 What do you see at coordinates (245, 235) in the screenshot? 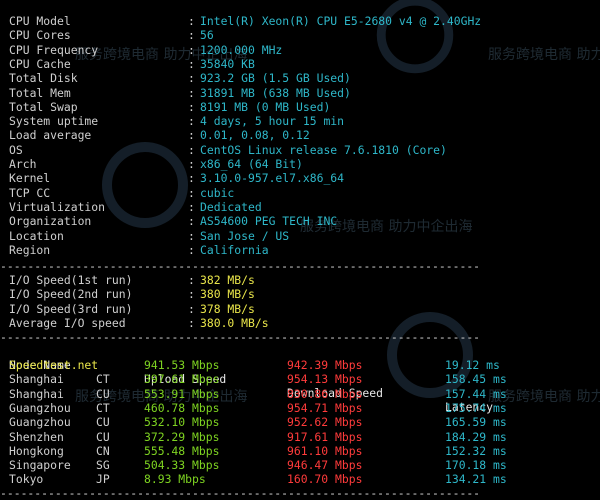
I see `info-value: San Jose / US` at bounding box center [245, 235].